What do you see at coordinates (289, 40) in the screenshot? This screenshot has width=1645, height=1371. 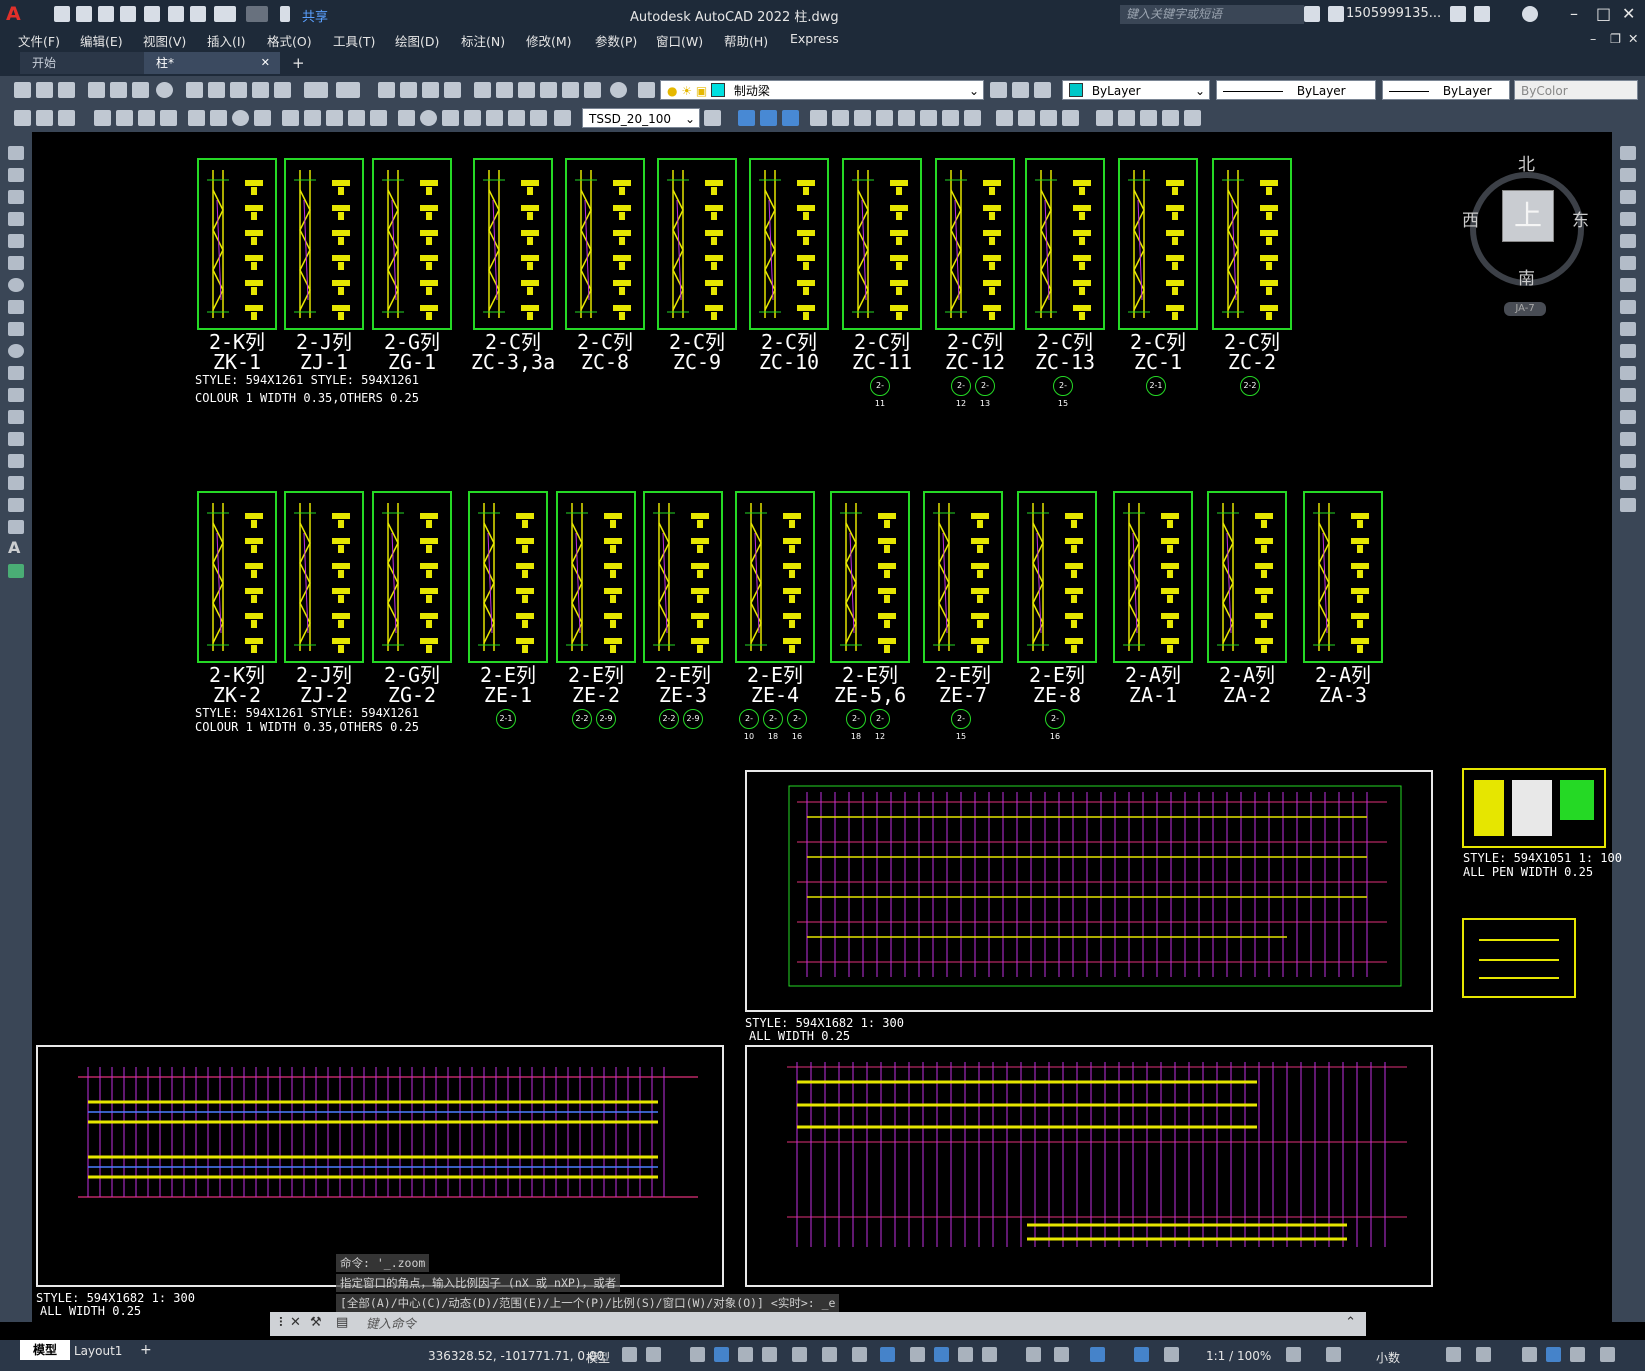 I see `menu-format: 格式(O)` at bounding box center [289, 40].